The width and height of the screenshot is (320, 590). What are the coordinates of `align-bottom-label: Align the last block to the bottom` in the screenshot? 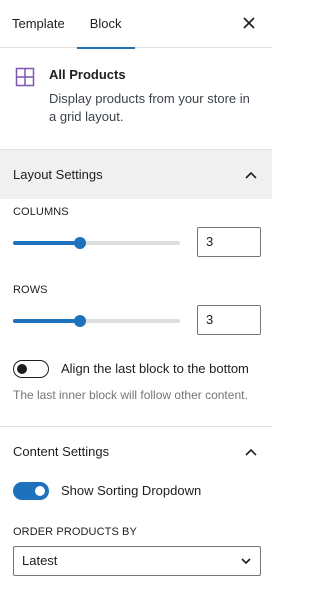 It's located at (155, 368).